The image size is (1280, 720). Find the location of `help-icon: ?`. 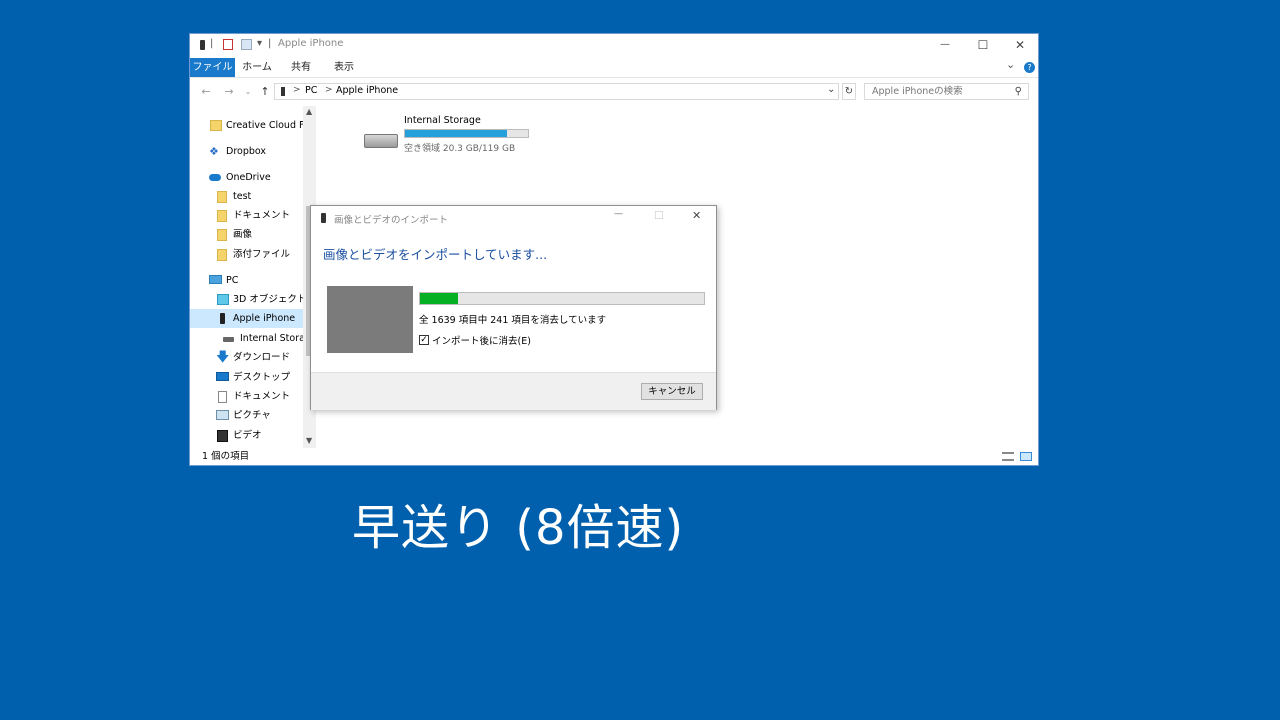

help-icon: ? is located at coordinates (1029, 67).